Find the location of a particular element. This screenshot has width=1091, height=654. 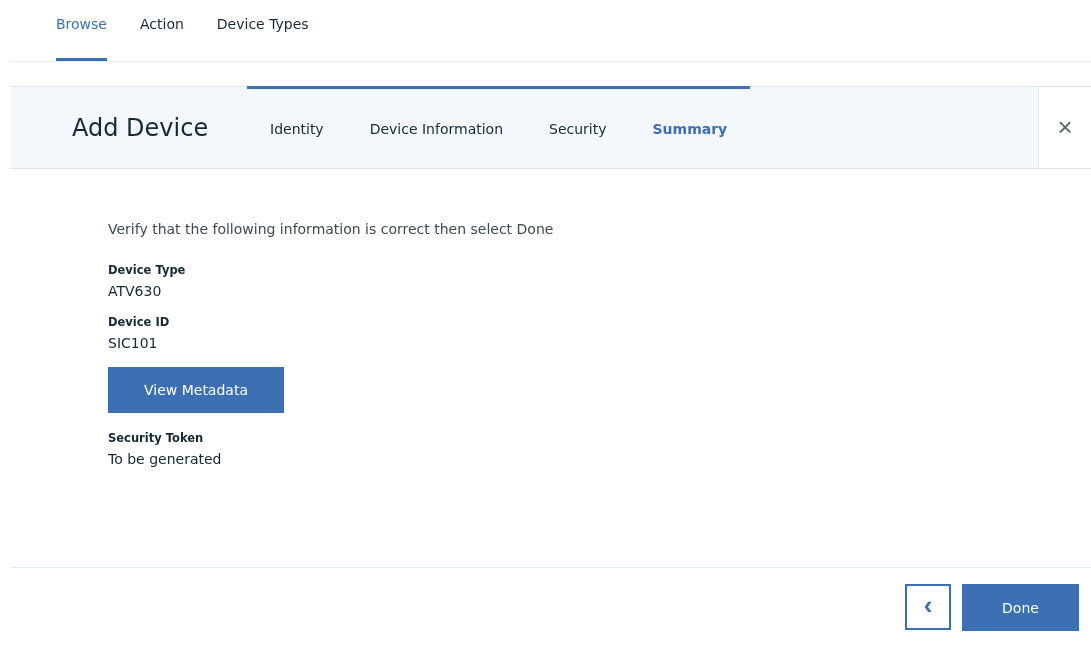

field-label: Device ID is located at coordinates (139, 322).